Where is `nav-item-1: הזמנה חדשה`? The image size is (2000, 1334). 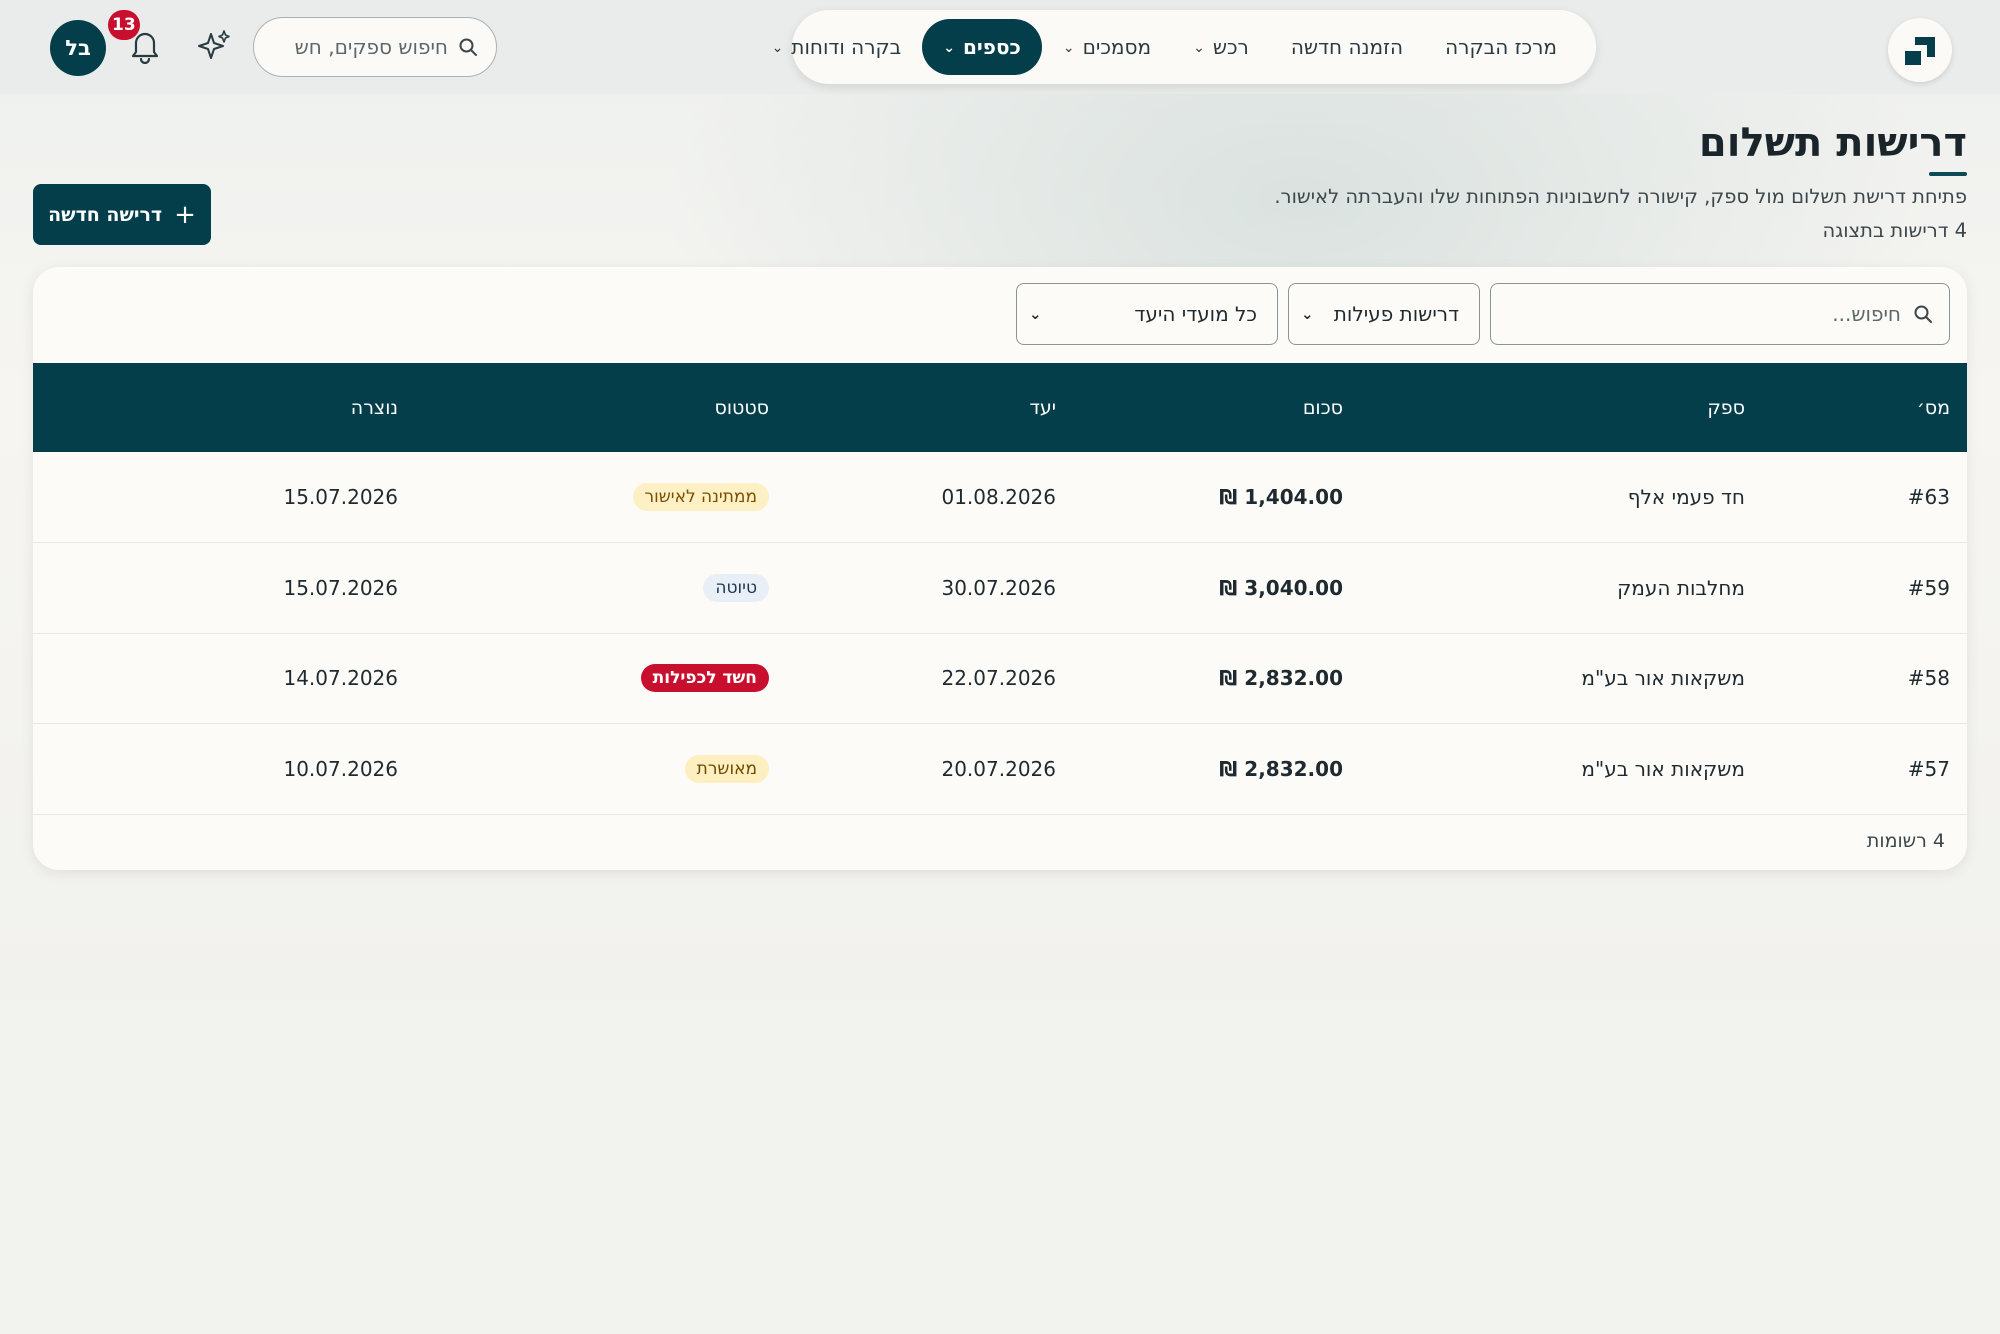 nav-item-1: הזמנה חדשה is located at coordinates (1347, 47).